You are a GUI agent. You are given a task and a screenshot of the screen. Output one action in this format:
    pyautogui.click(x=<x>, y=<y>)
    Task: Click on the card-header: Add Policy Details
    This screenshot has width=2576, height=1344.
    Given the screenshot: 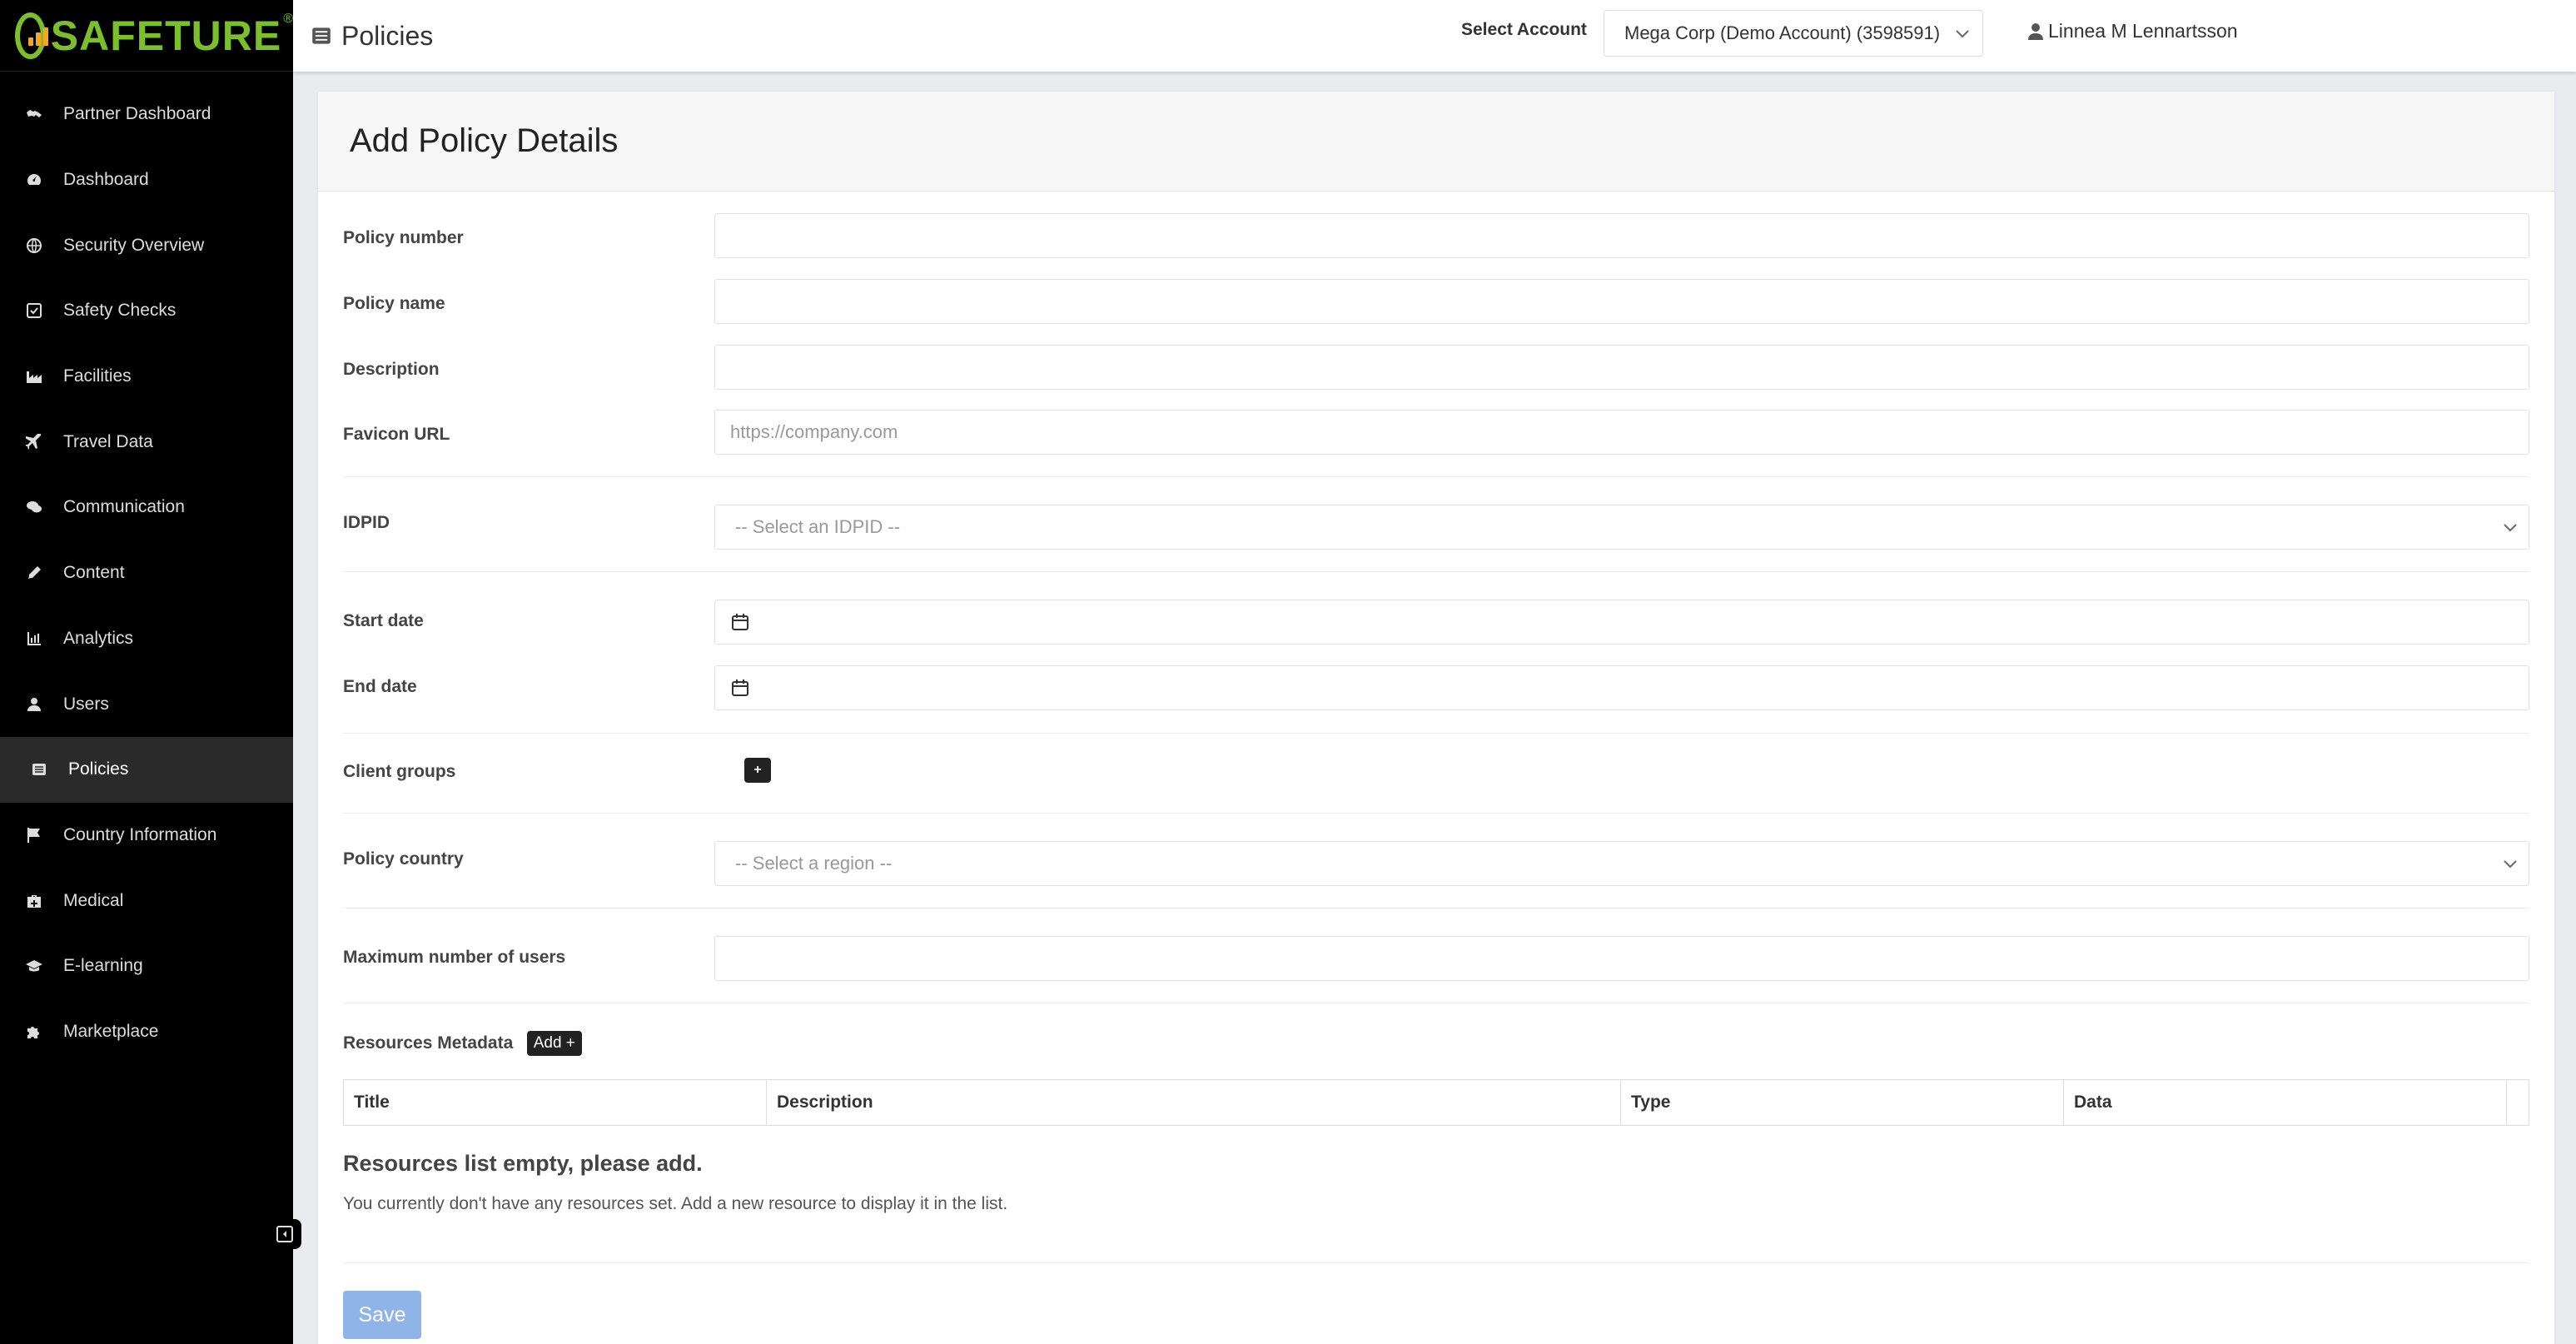 What is the action you would take?
    pyautogui.click(x=1436, y=142)
    